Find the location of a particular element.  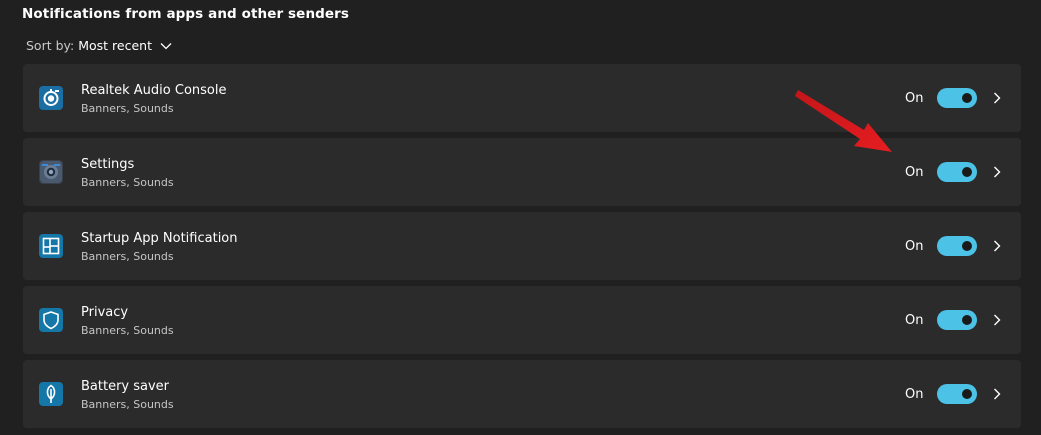

app-name: Settings is located at coordinates (108, 164).